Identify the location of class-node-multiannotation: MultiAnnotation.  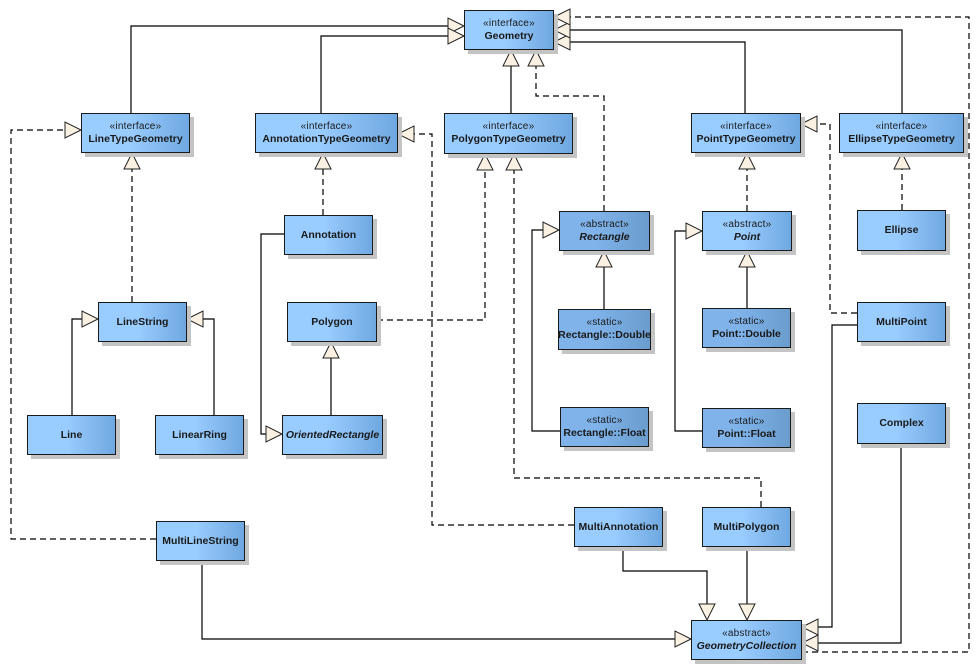
(618, 527).